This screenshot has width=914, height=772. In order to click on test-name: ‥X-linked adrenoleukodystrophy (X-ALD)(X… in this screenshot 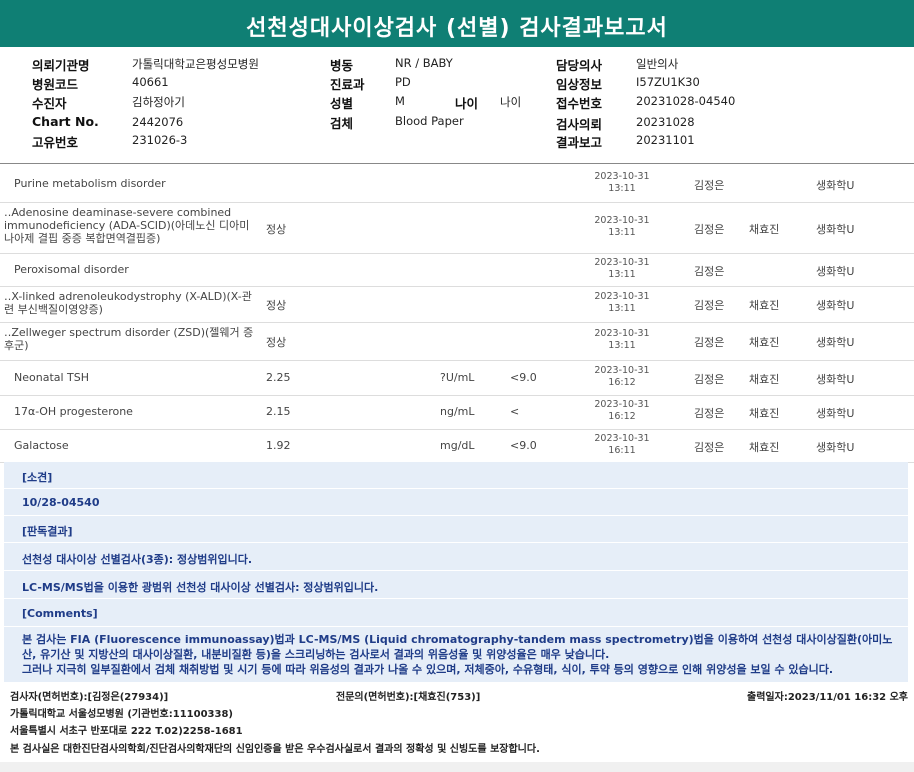, I will do `click(128, 303)`.